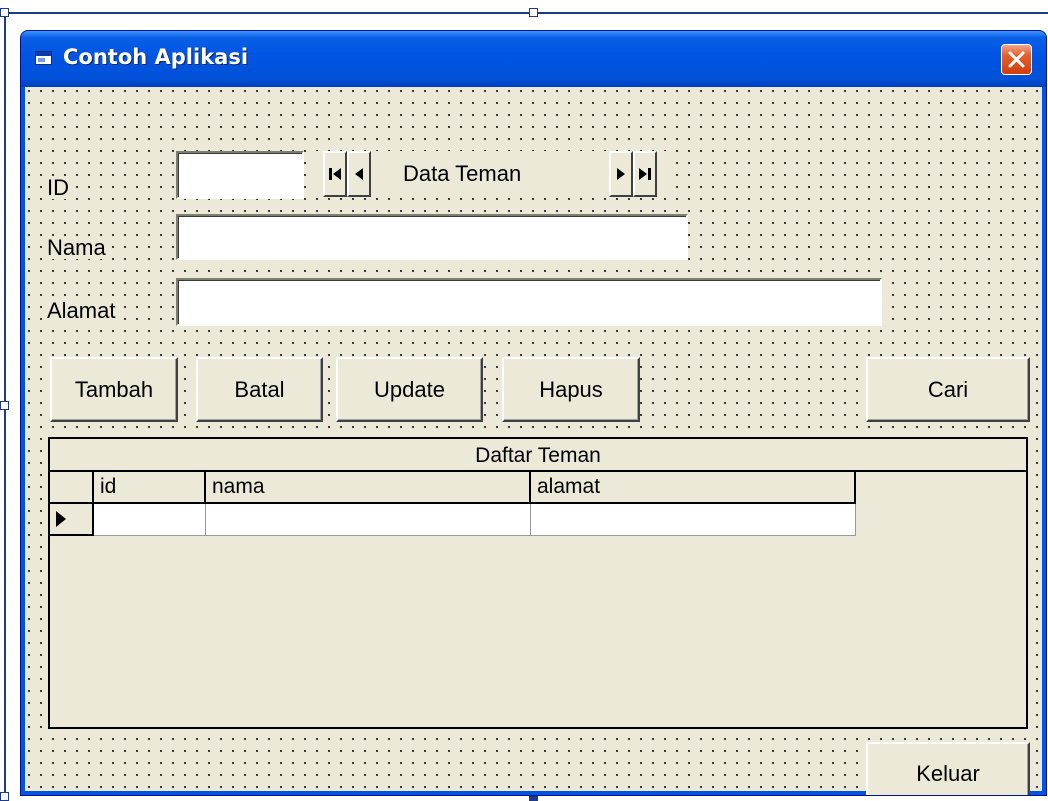  Describe the element at coordinates (948, 389) in the screenshot. I see `cari-button: Cari` at that location.